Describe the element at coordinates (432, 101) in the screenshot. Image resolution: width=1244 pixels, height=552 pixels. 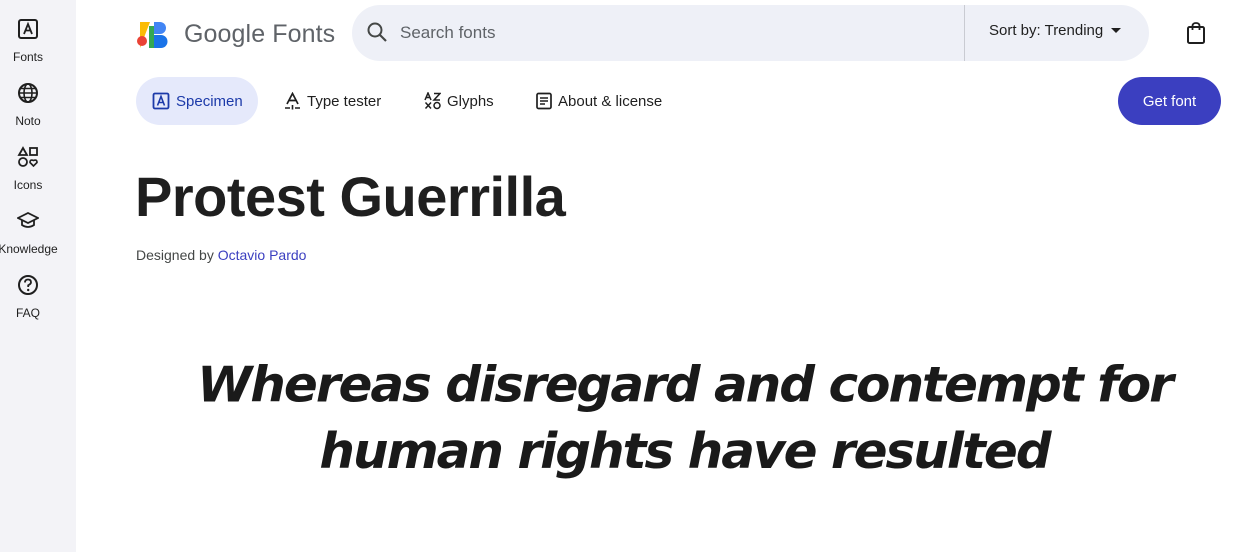
I see `glyphs-icon` at that location.